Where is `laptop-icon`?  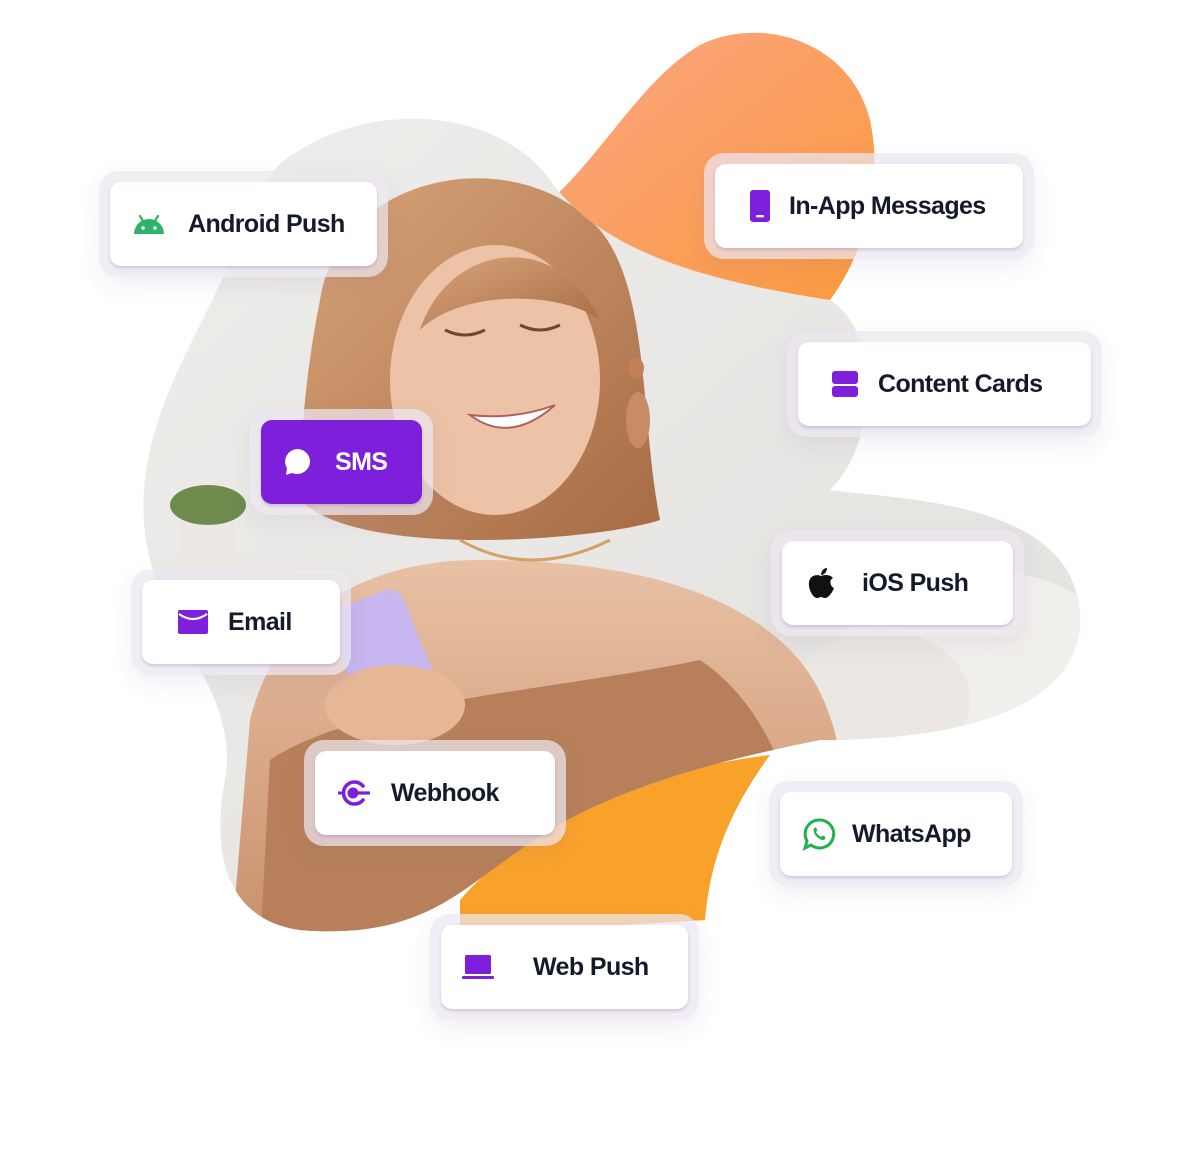 laptop-icon is located at coordinates (478, 967).